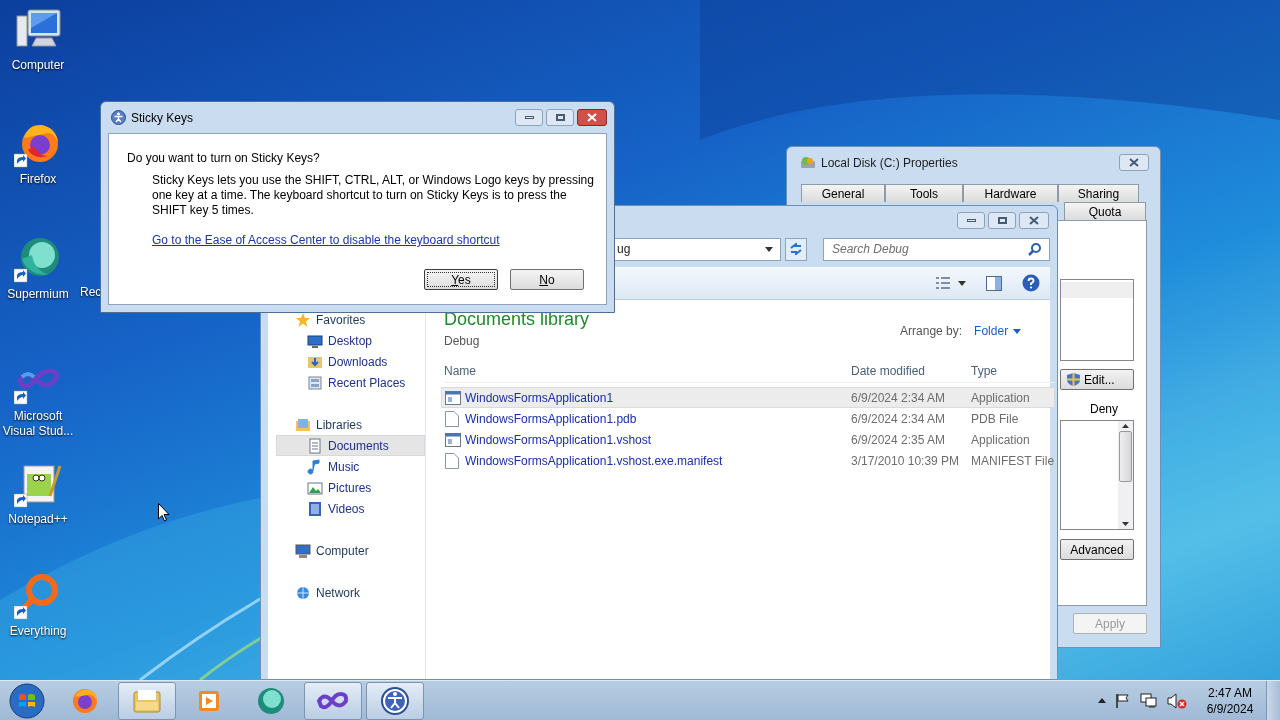  Describe the element at coordinates (350, 487) in the screenshot. I see `nav-item: Pictures` at that location.